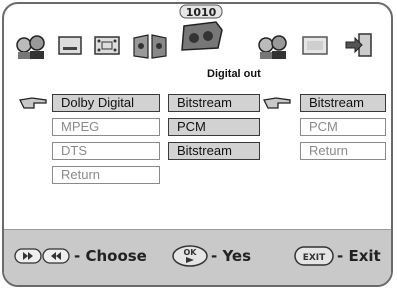 This screenshot has width=397, height=290. I want to click on choice-bitstream: Bitstream, so click(343, 103).